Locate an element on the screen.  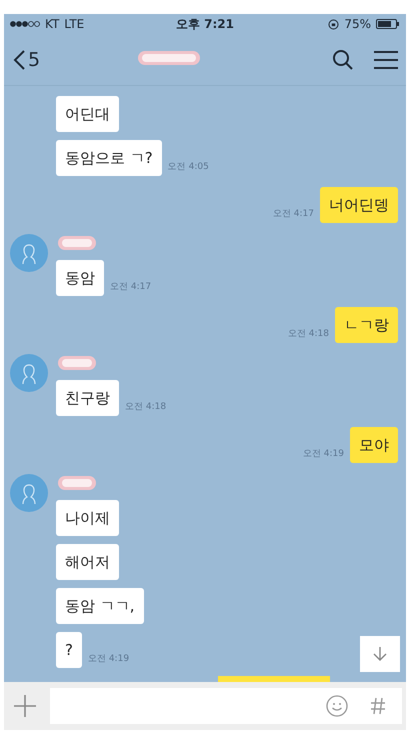
network-label: LTE is located at coordinates (74, 24).